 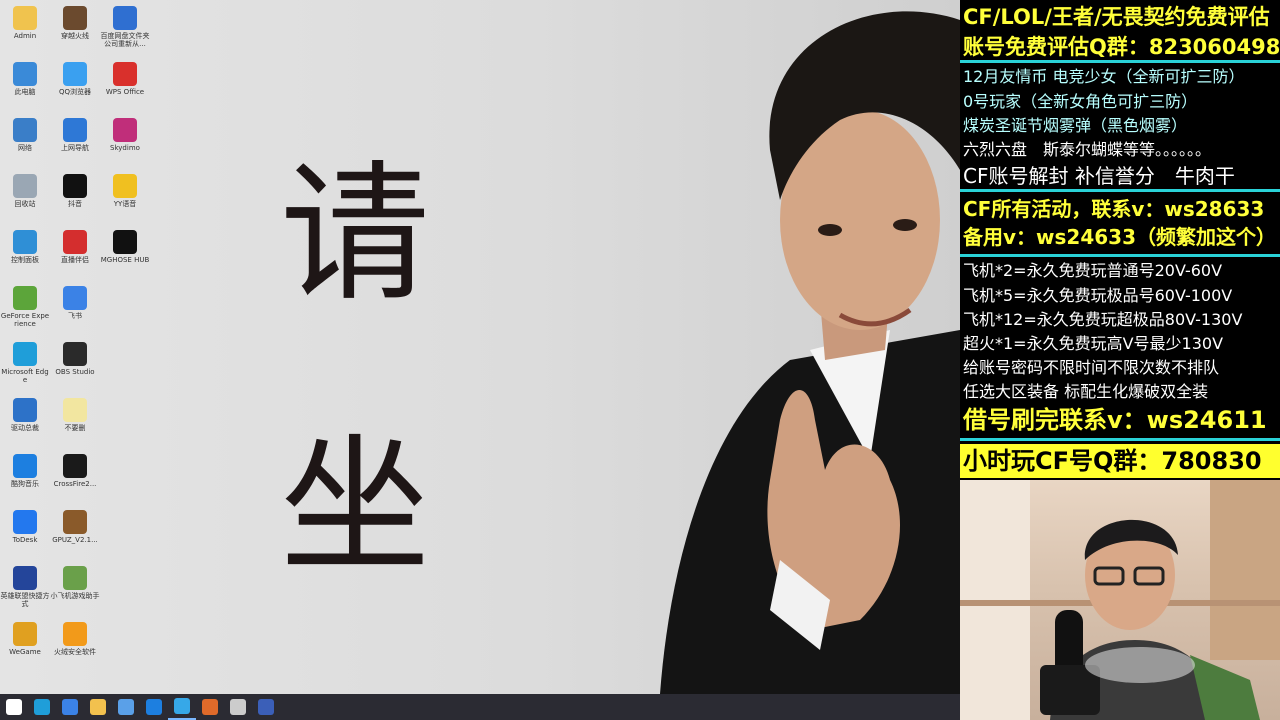 I want to click on desktop-icon: YY语音, so click(x=125, y=191).